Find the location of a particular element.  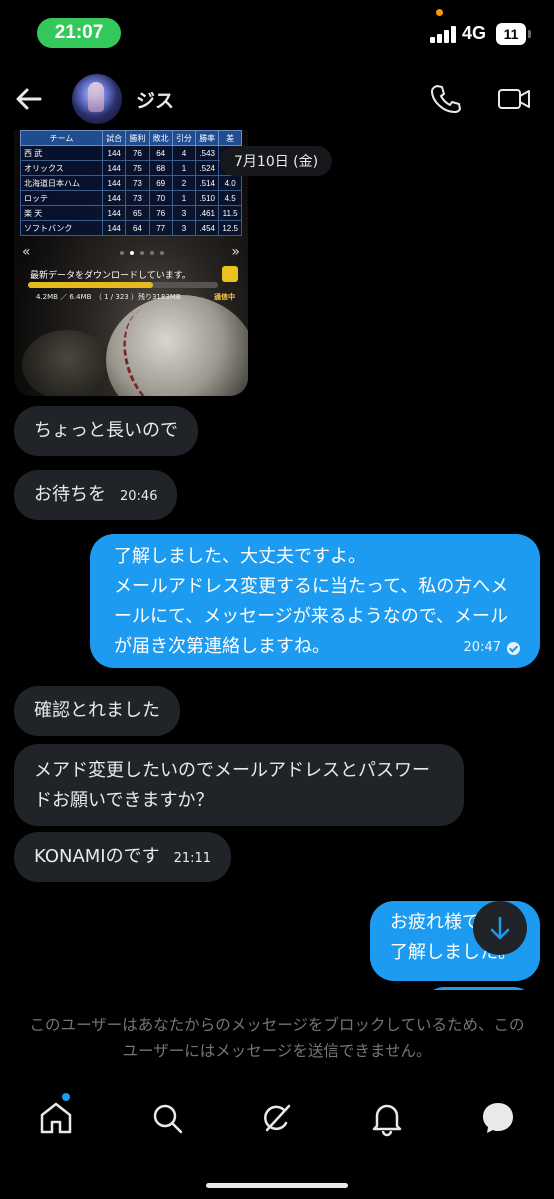

standings-cell: 75 is located at coordinates (137, 168).